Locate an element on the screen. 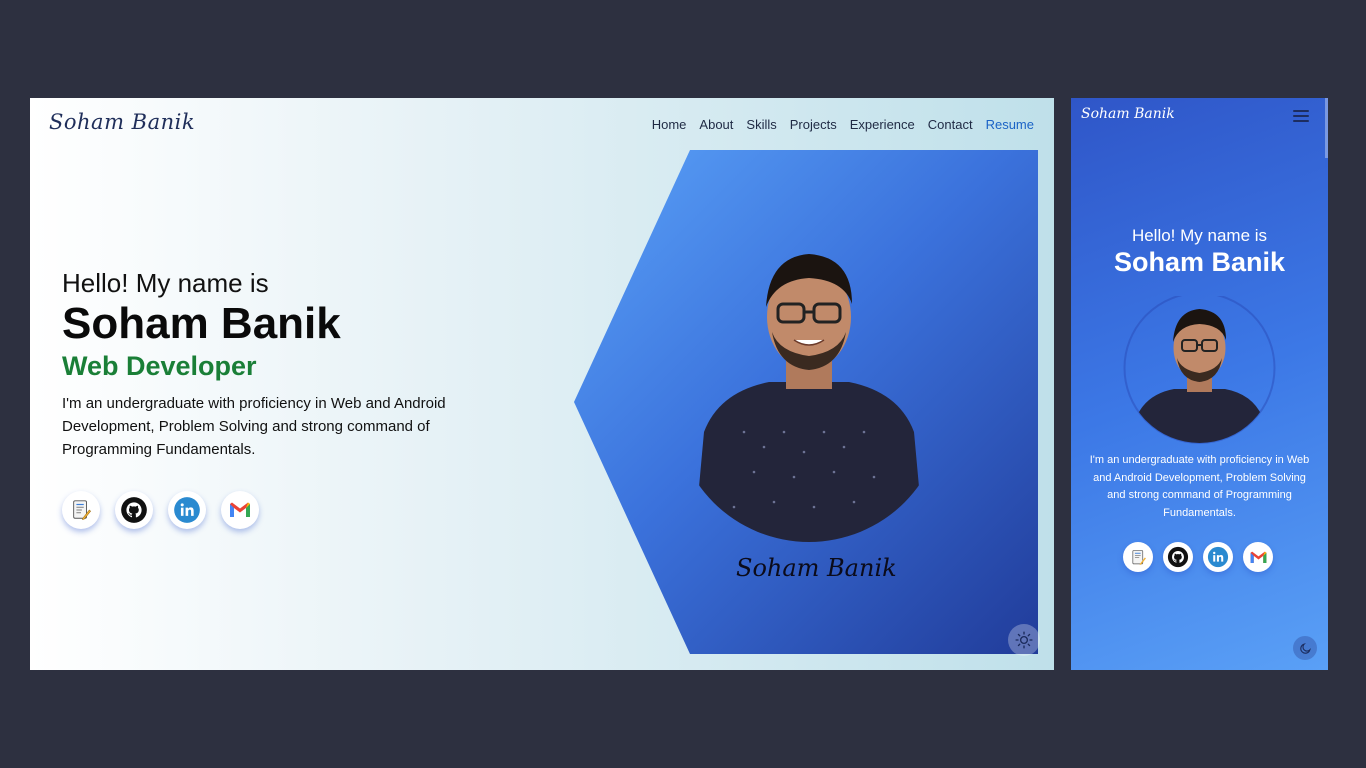  nav-contact: Contact is located at coordinates (950, 124).